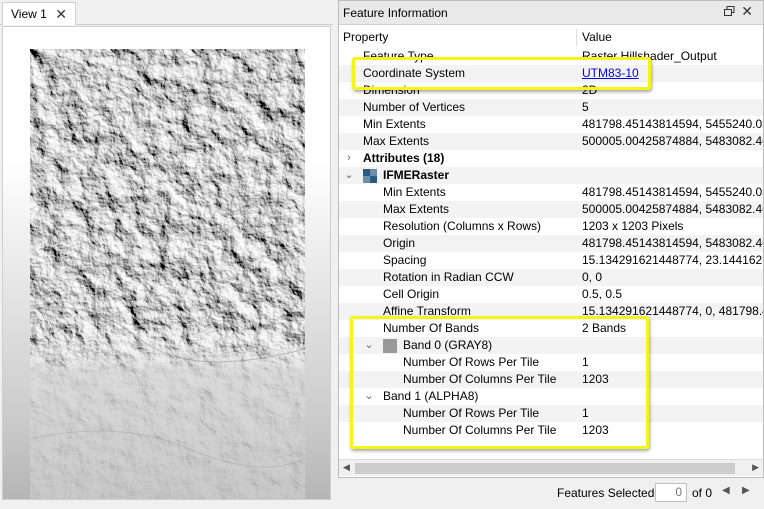 The image size is (764, 509). What do you see at coordinates (551, 277) in the screenshot?
I see `table-row: Rotation in Radian CCW 0, 0` at bounding box center [551, 277].